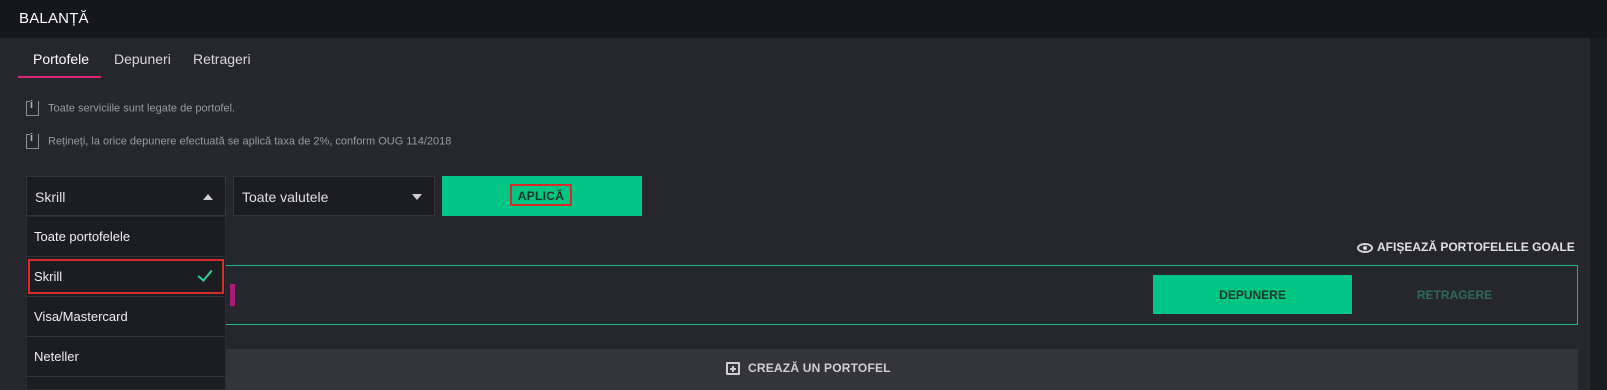 The image size is (1607, 390). Describe the element at coordinates (208, 197) in the screenshot. I see `caret-up-icon` at that location.